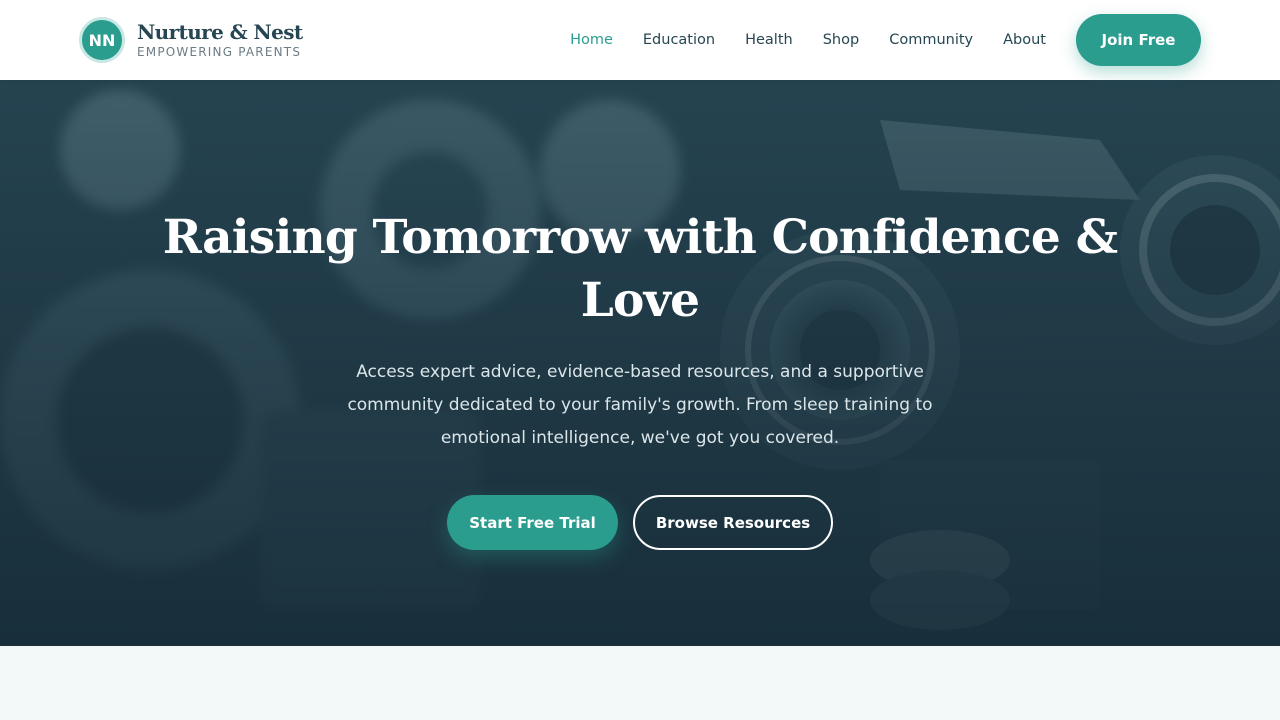 The width and height of the screenshot is (1280, 720). I want to click on brand-name: Nurture & Nest, so click(220, 32).